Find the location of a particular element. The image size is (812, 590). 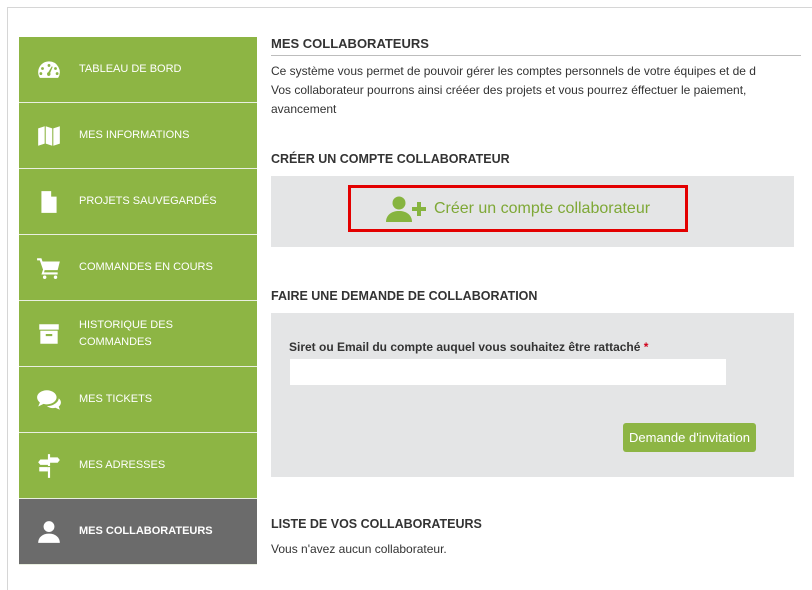

cart-icon is located at coordinates (49, 268).